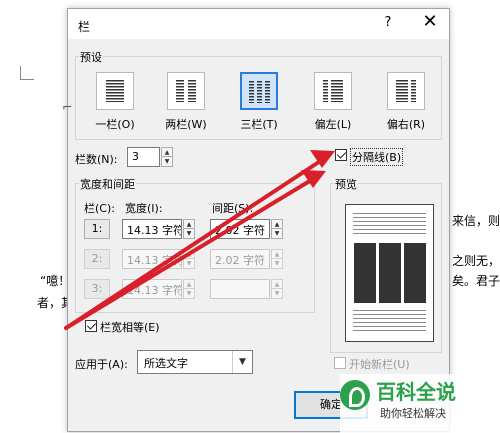 The width and height of the screenshot is (500, 433). Describe the element at coordinates (413, 413) in the screenshot. I see `watermark-subtitle: 助你轻松解决` at that location.